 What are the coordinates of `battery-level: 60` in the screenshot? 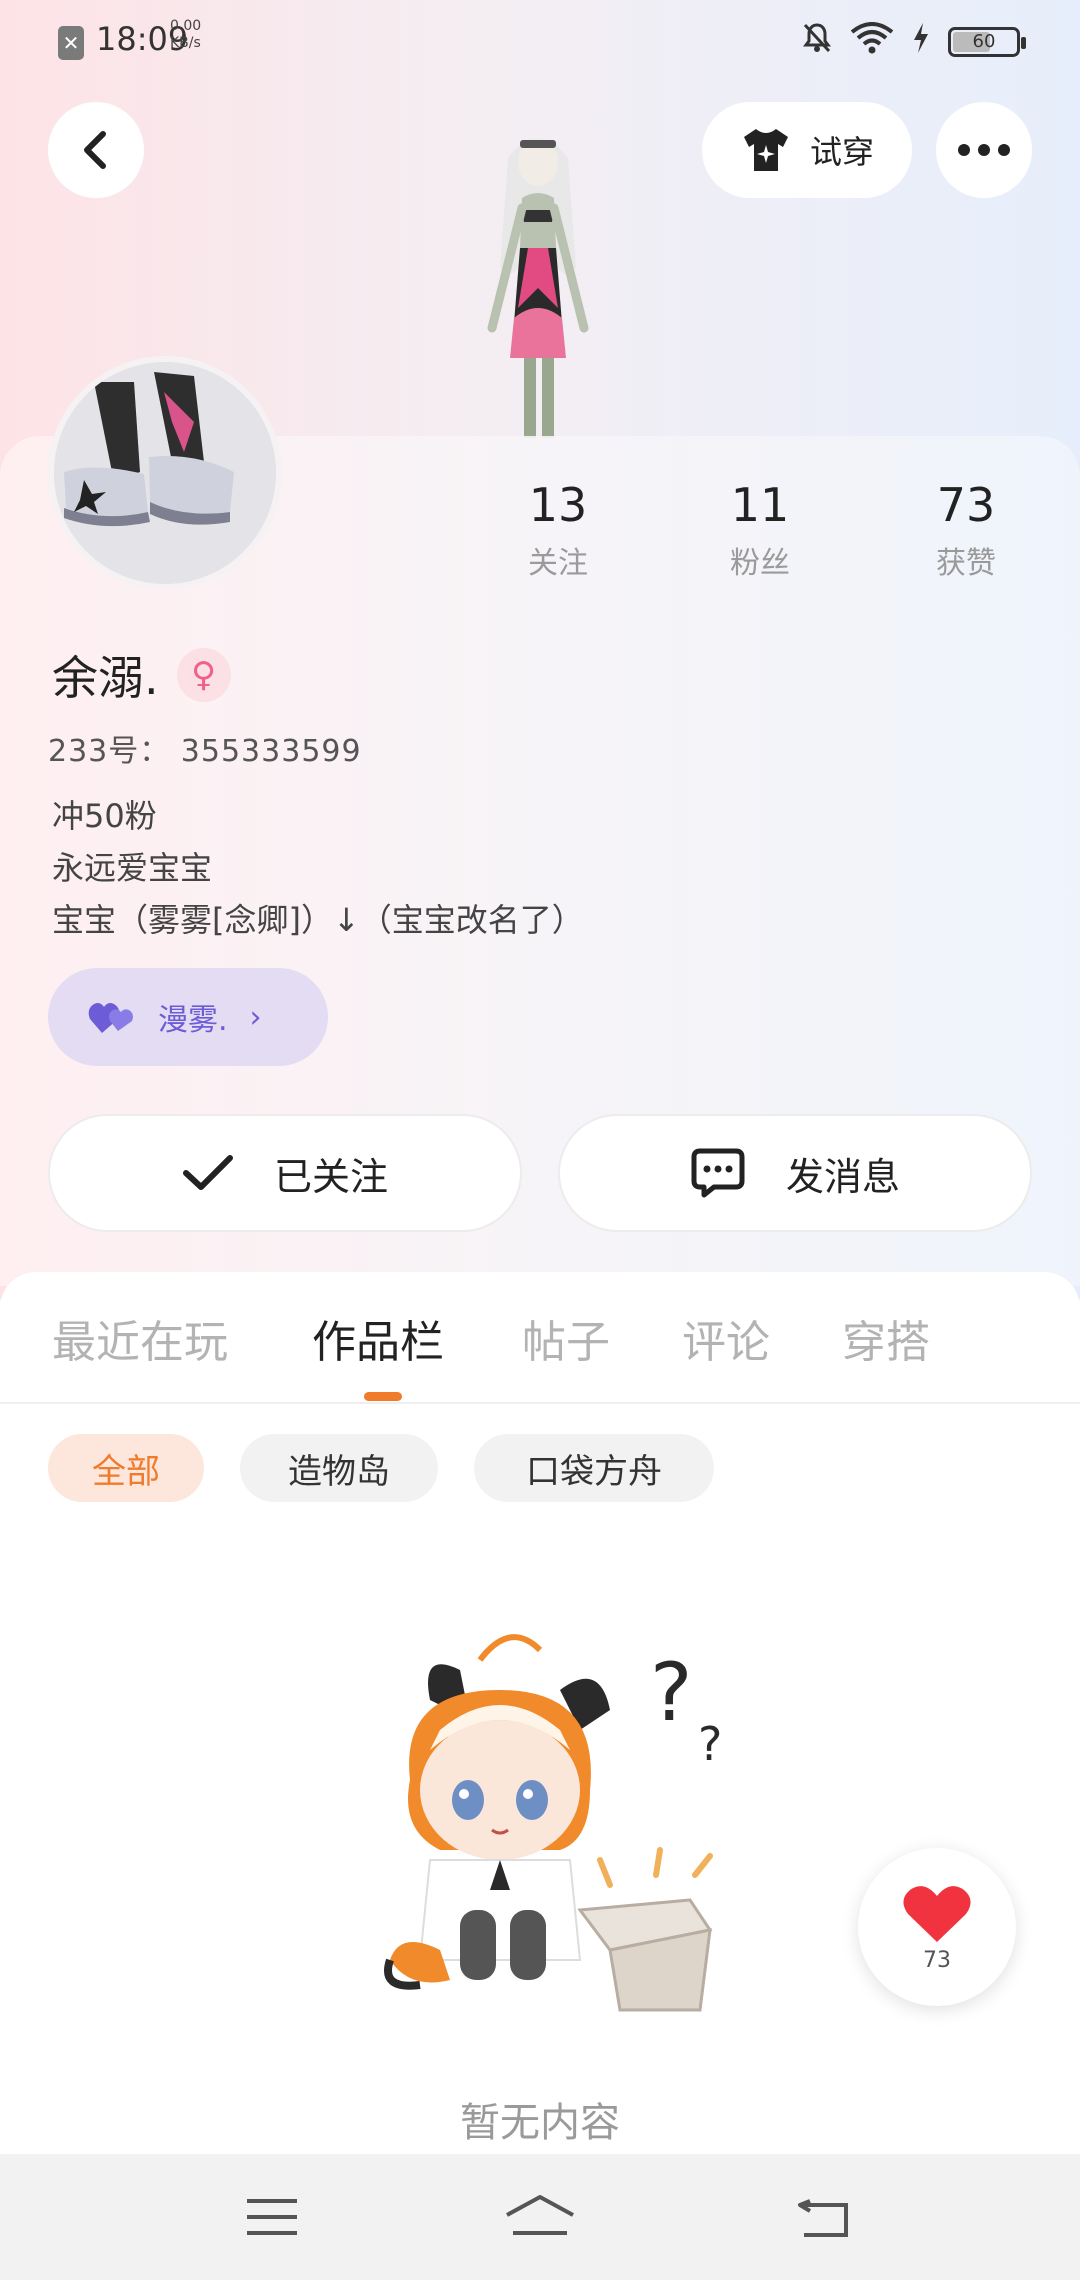 It's located at (984, 41).